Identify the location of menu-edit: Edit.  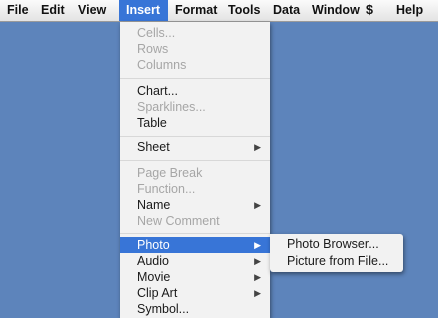
(53, 10).